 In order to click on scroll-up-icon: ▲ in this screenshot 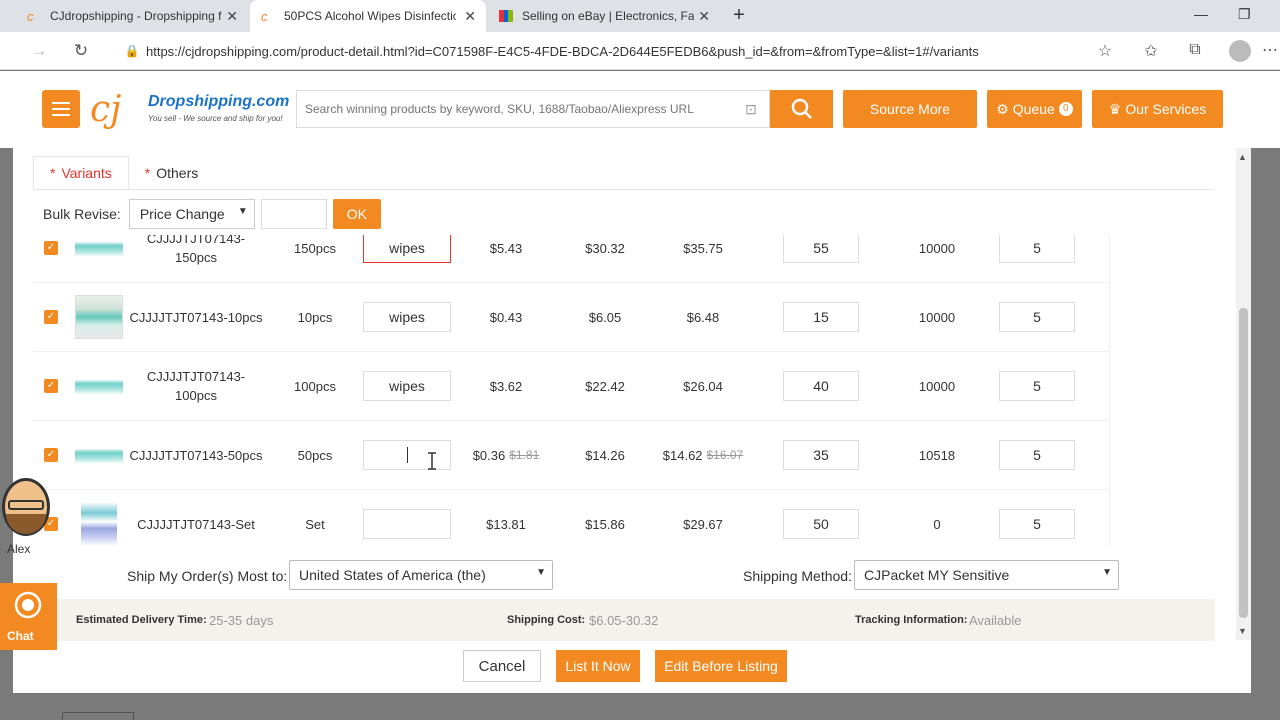, I will do `click(1242, 157)`.